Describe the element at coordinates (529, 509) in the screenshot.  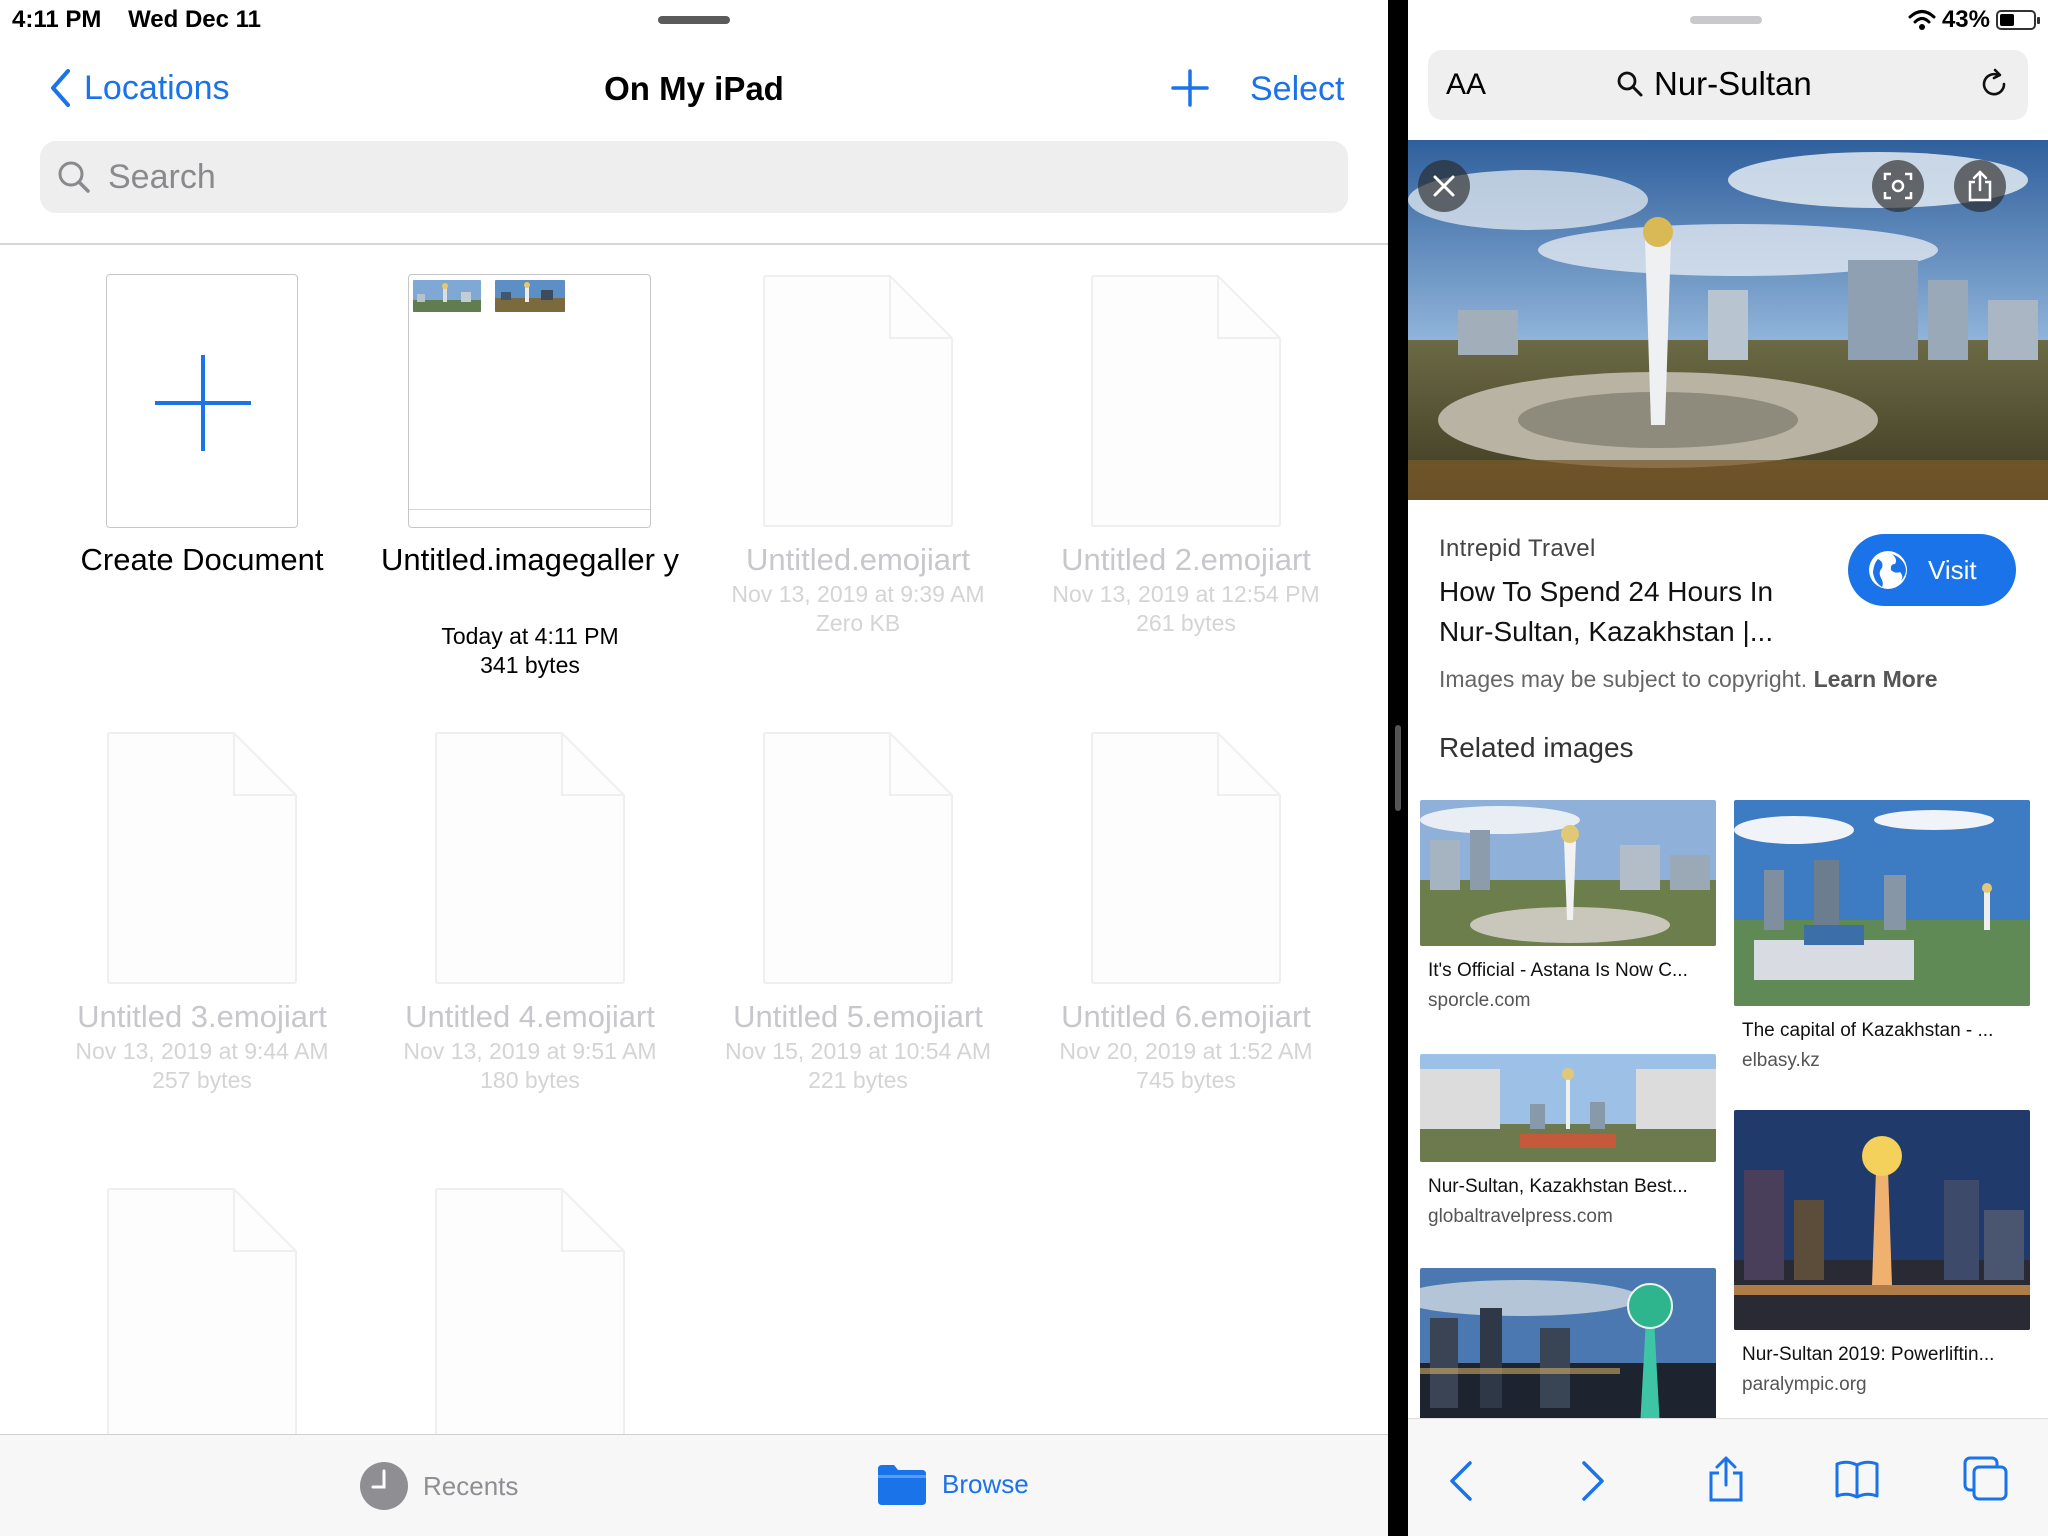
I see `thumbnail-divider` at that location.